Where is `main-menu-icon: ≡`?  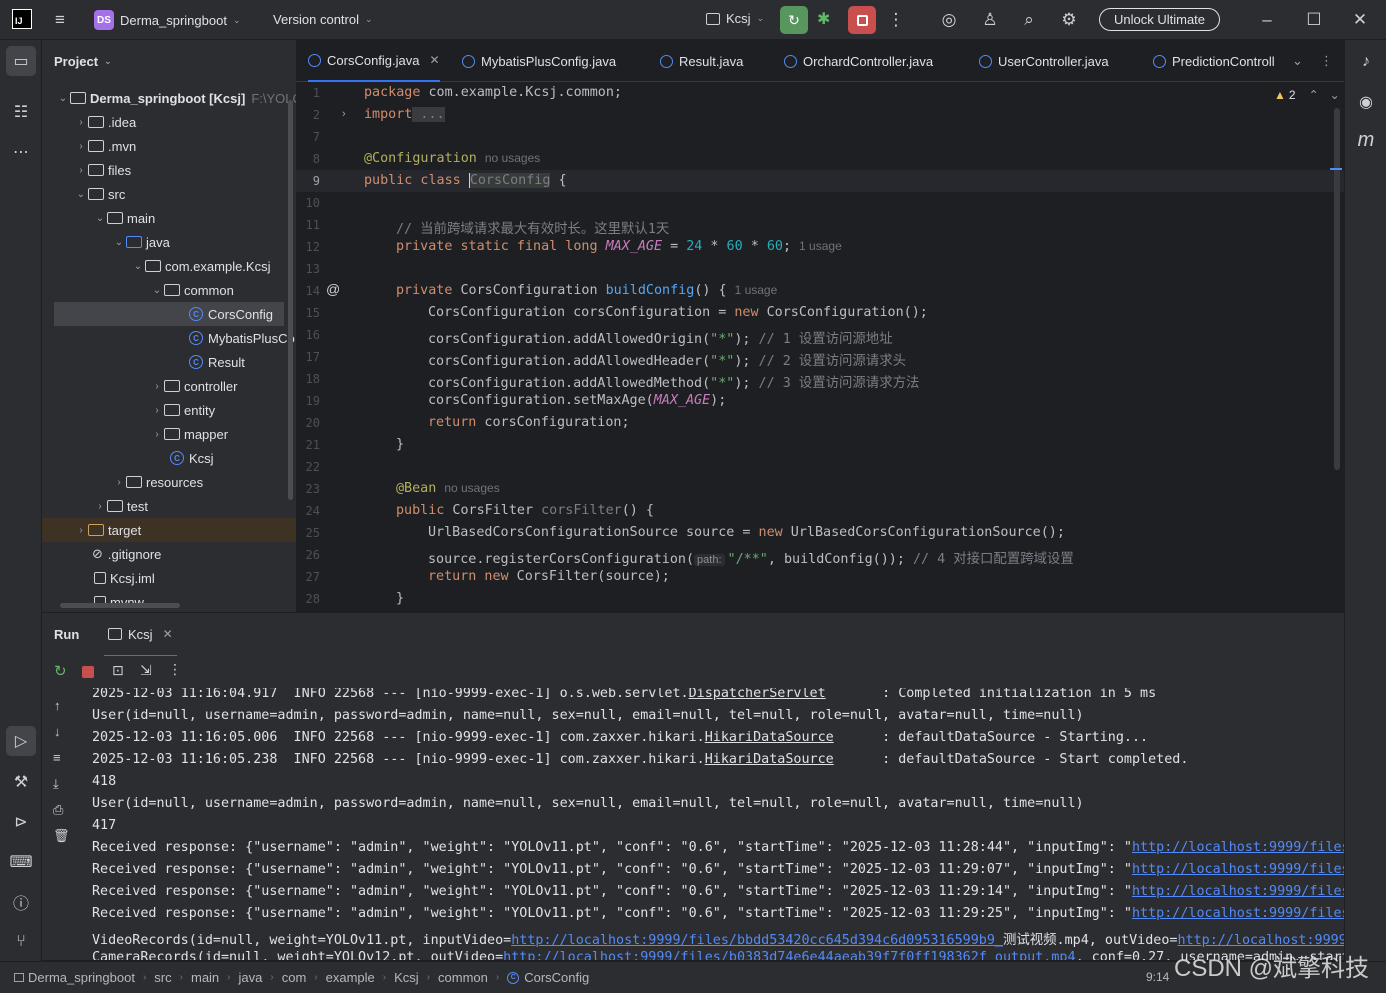
main-menu-icon: ≡ is located at coordinates (60, 20).